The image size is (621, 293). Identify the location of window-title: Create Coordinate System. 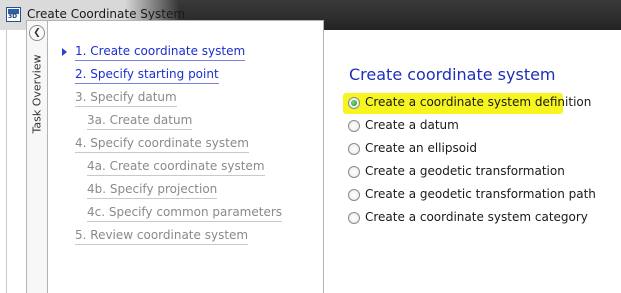
(106, 14).